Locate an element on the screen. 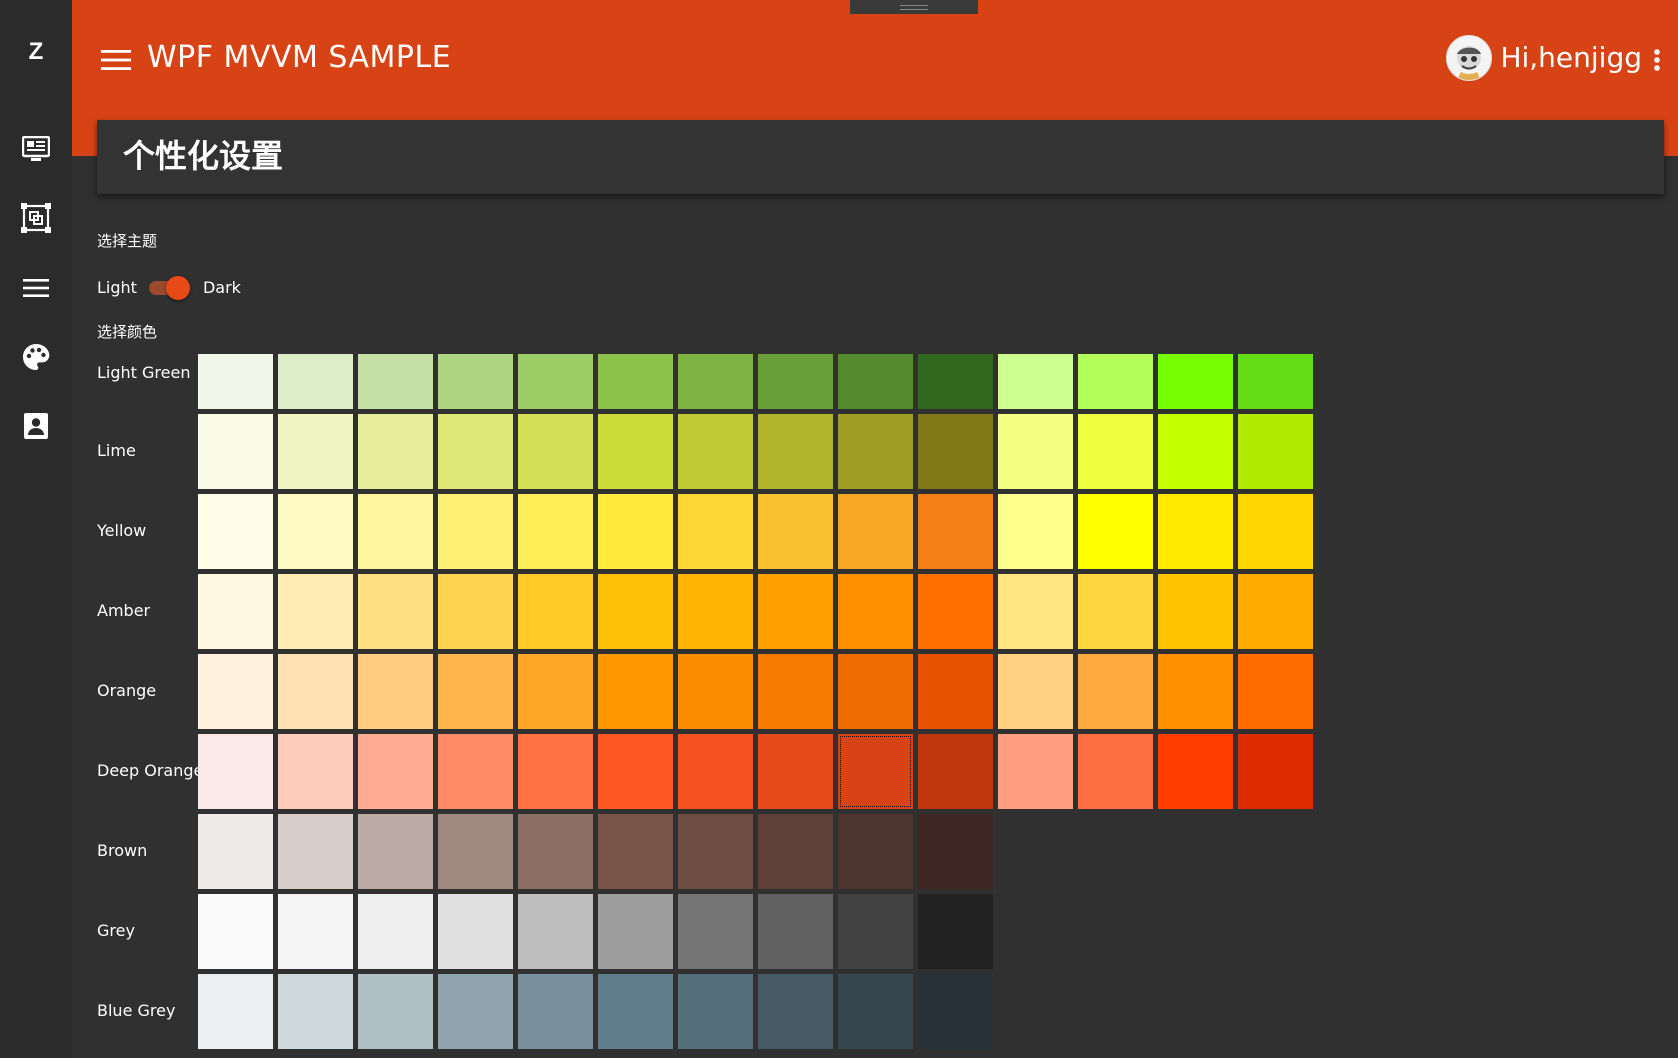  palette-icon is located at coordinates (36, 357).